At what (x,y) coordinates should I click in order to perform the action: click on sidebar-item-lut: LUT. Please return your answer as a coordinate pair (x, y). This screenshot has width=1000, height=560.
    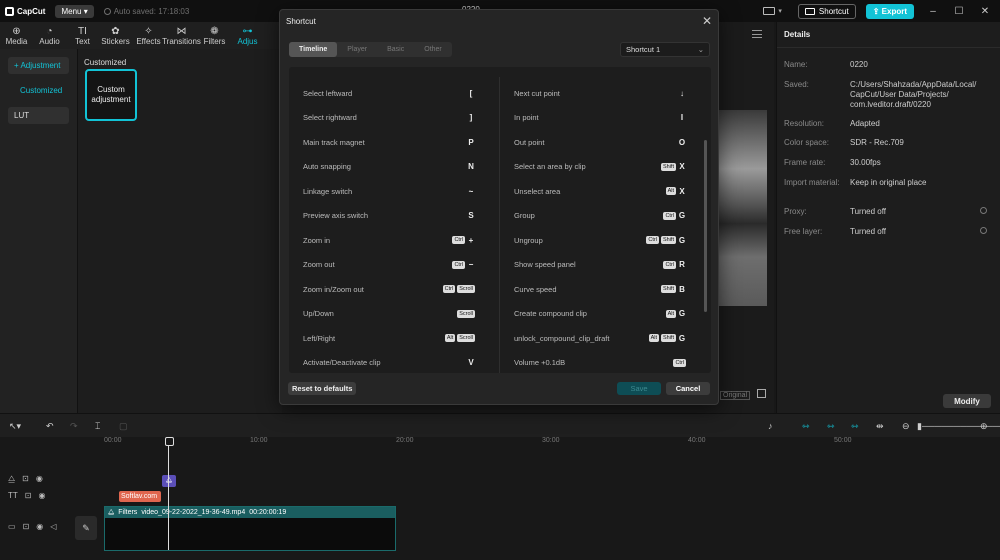
    Looking at the image, I should click on (38, 115).